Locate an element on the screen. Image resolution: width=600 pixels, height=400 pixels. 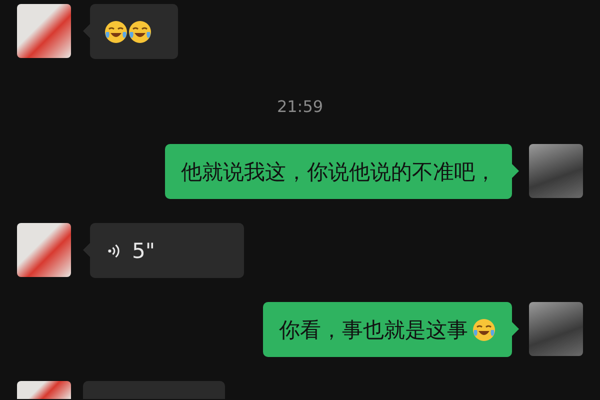
message-bubble: 他就说我这，你说他说的不准吧， is located at coordinates (338, 171).